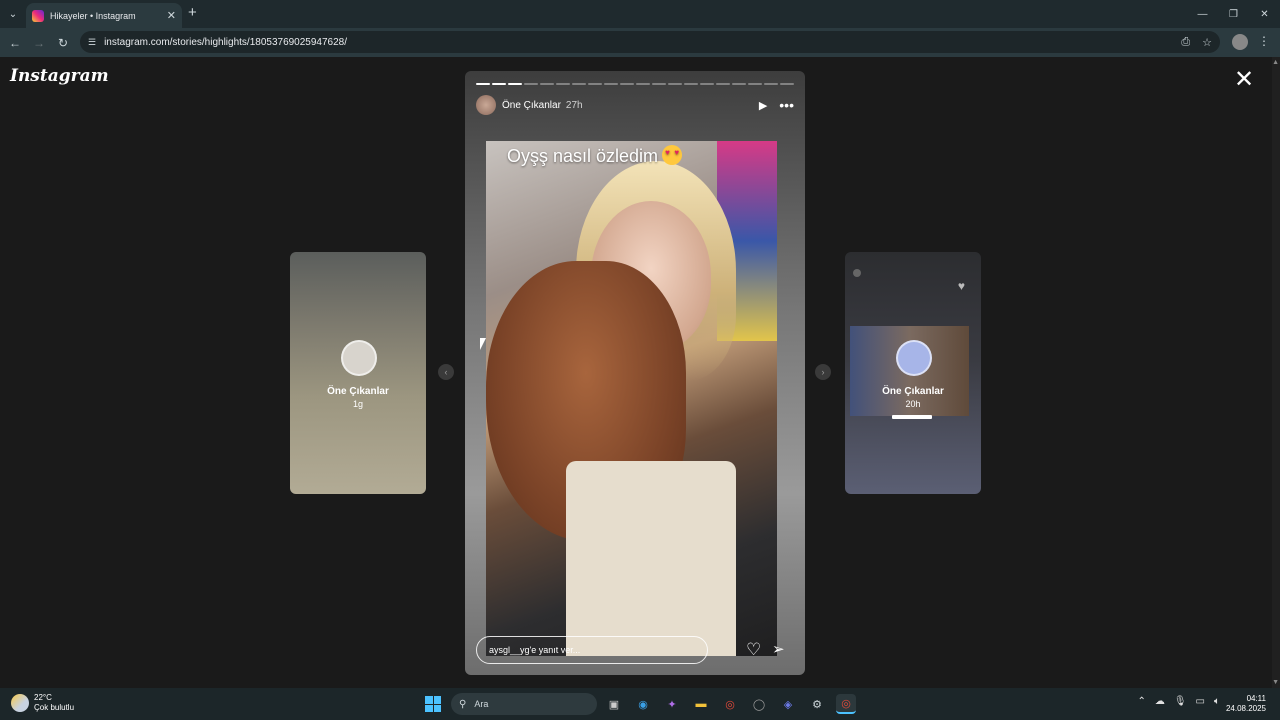  I want to click on volume-icon: 🔈︎, so click(1217, 701).